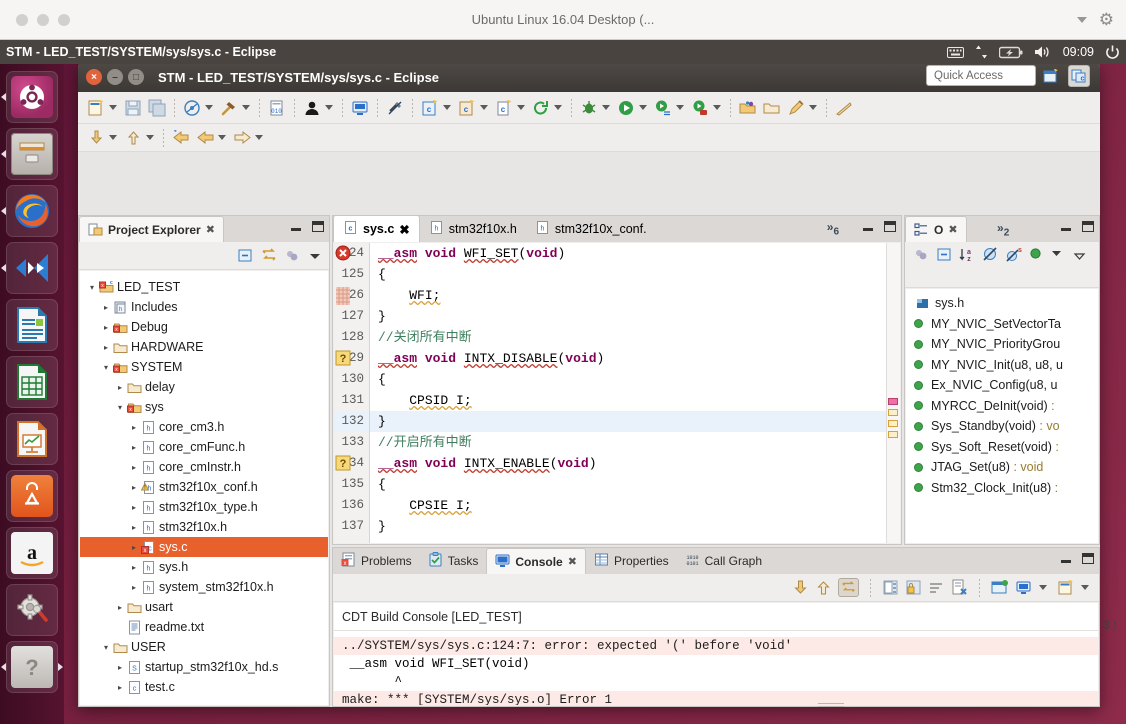 This screenshot has height=724, width=1126. Describe the element at coordinates (1002, 488) in the screenshot. I see `outline-item: Stm32_Clock_Init(u8) :` at that location.